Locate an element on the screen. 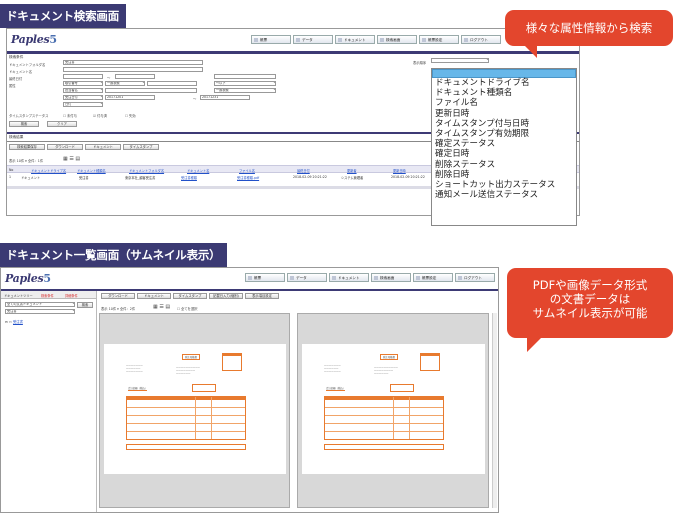 The image size is (680, 516). attr-option: ショートカット出力ステータス is located at coordinates (504, 185).